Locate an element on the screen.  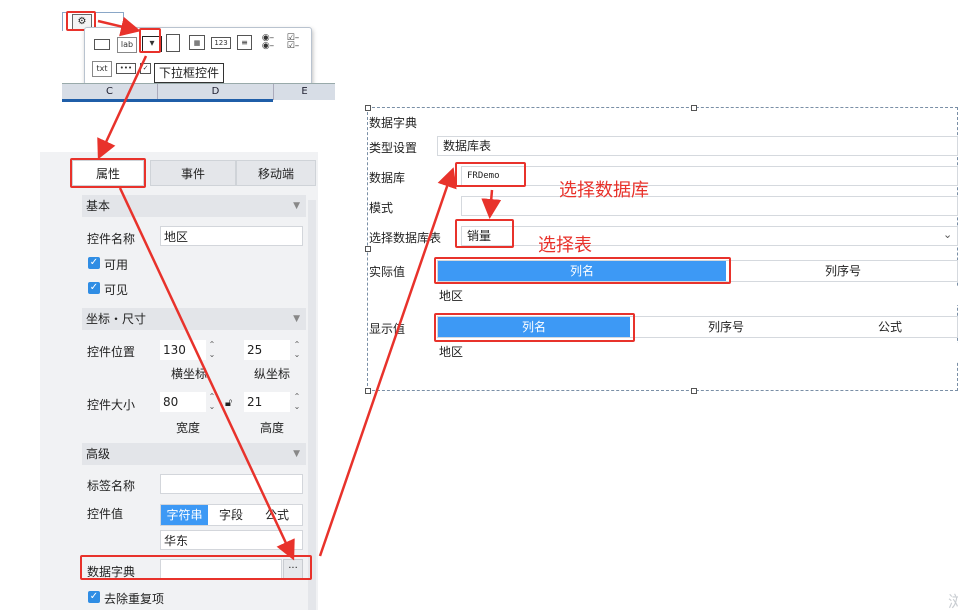
arrow-wrench-to-dropdown is located at coordinates (119, 26).